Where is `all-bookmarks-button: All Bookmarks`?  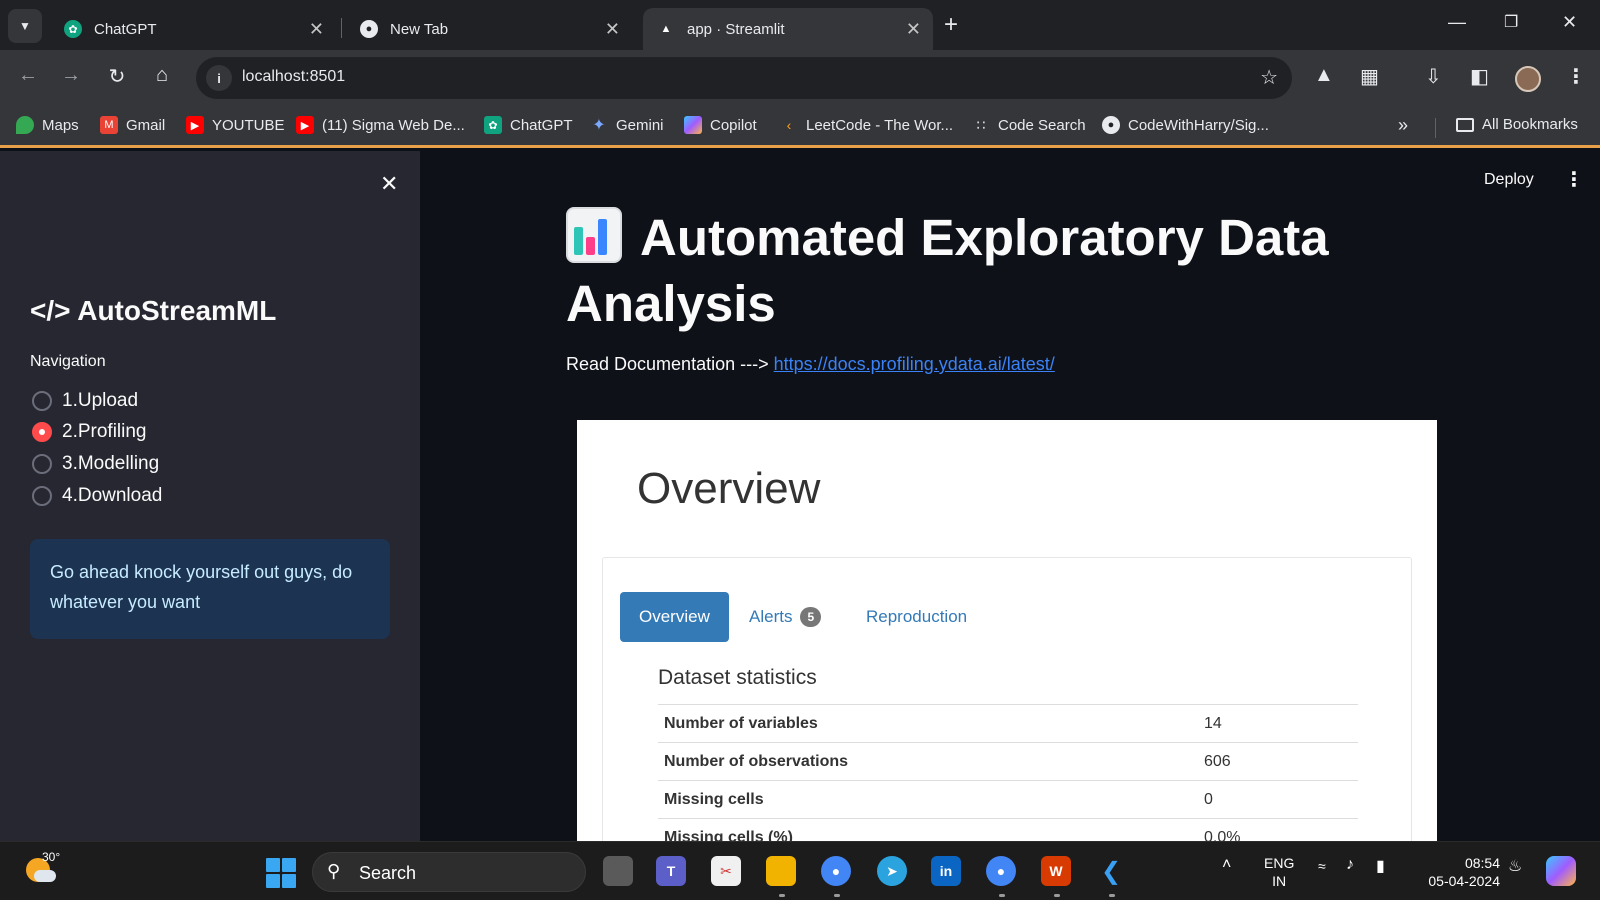
all-bookmarks-button: All Bookmarks is located at coordinates (1517, 124).